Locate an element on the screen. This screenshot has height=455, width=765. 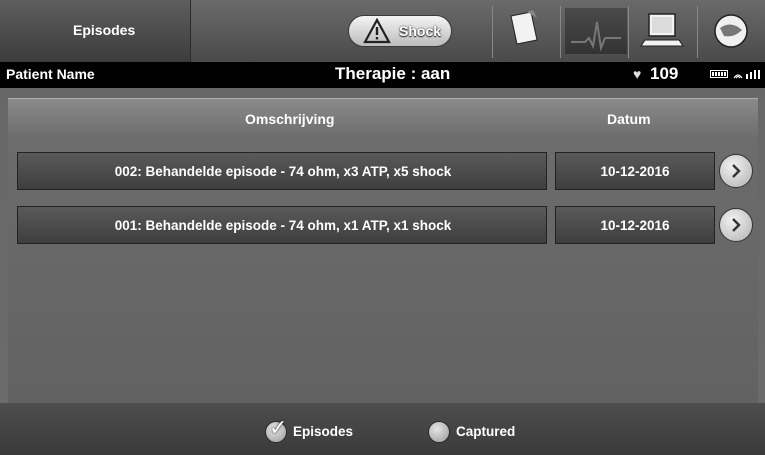
column-header-description: Omschrijving is located at coordinates (290, 119).